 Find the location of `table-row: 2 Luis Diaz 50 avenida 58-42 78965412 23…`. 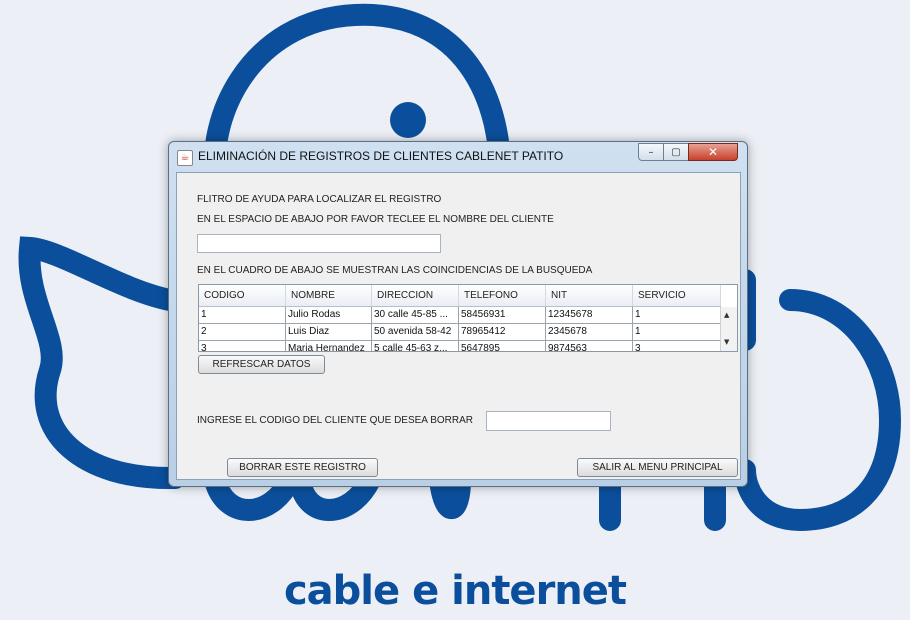

table-row: 2 Luis Diaz 50 avenida 58-42 78965412 23… is located at coordinates (460, 332).